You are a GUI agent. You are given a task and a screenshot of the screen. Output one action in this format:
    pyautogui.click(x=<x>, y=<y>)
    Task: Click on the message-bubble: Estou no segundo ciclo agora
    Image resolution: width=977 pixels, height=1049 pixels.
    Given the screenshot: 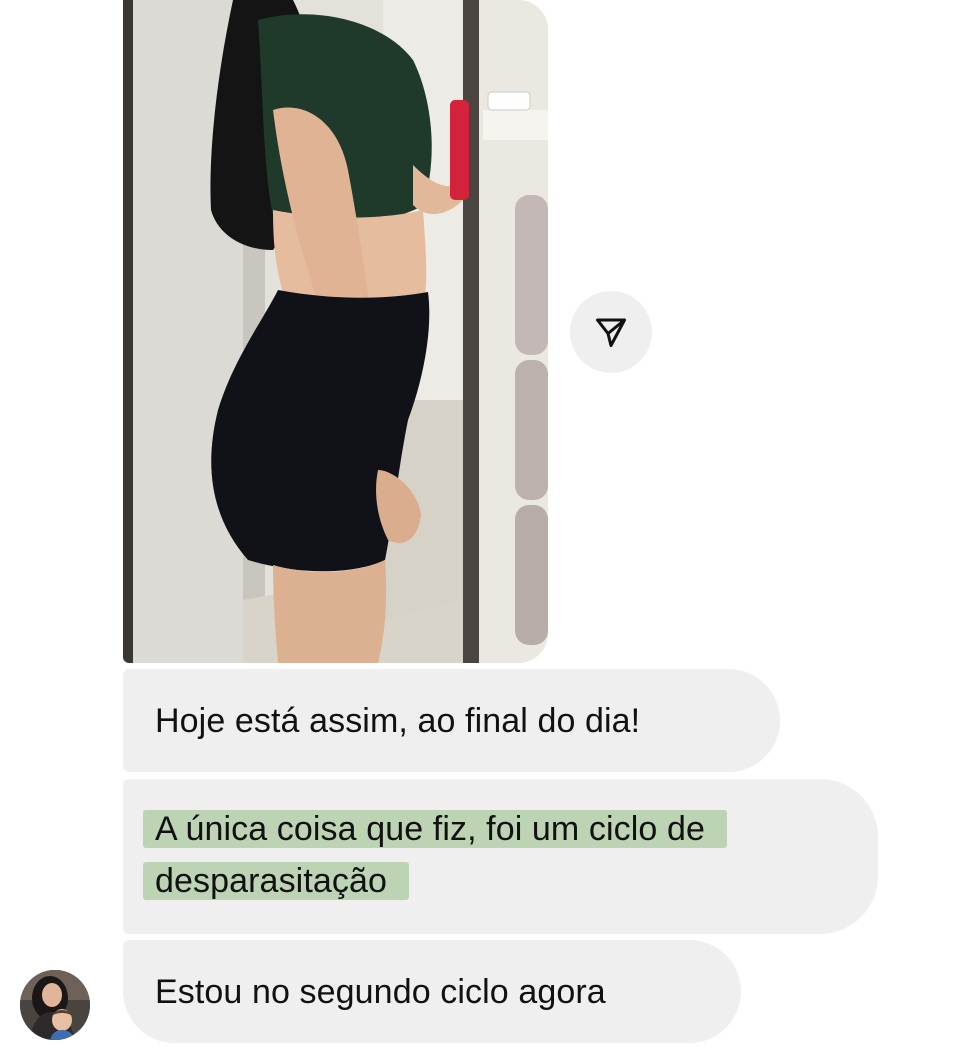 What is the action you would take?
    pyautogui.click(x=432, y=991)
    